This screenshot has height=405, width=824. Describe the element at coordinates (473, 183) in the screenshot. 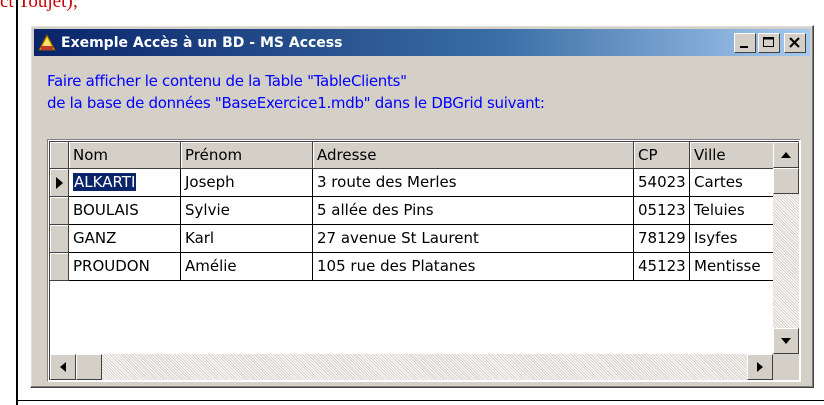

I see `cell-adresse: 3 route des Merles` at that location.